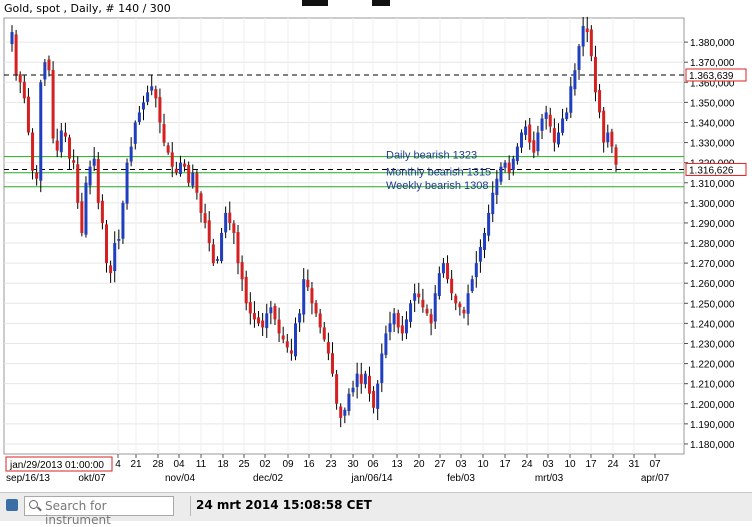  What do you see at coordinates (655, 478) in the screenshot?
I see `month-label: apr/07` at bounding box center [655, 478].